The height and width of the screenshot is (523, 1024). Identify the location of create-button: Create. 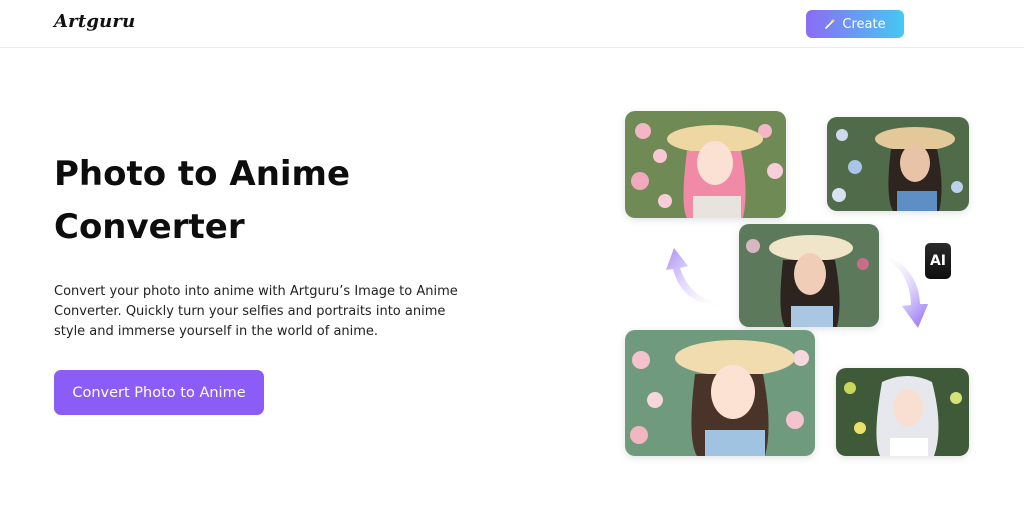
(855, 24).